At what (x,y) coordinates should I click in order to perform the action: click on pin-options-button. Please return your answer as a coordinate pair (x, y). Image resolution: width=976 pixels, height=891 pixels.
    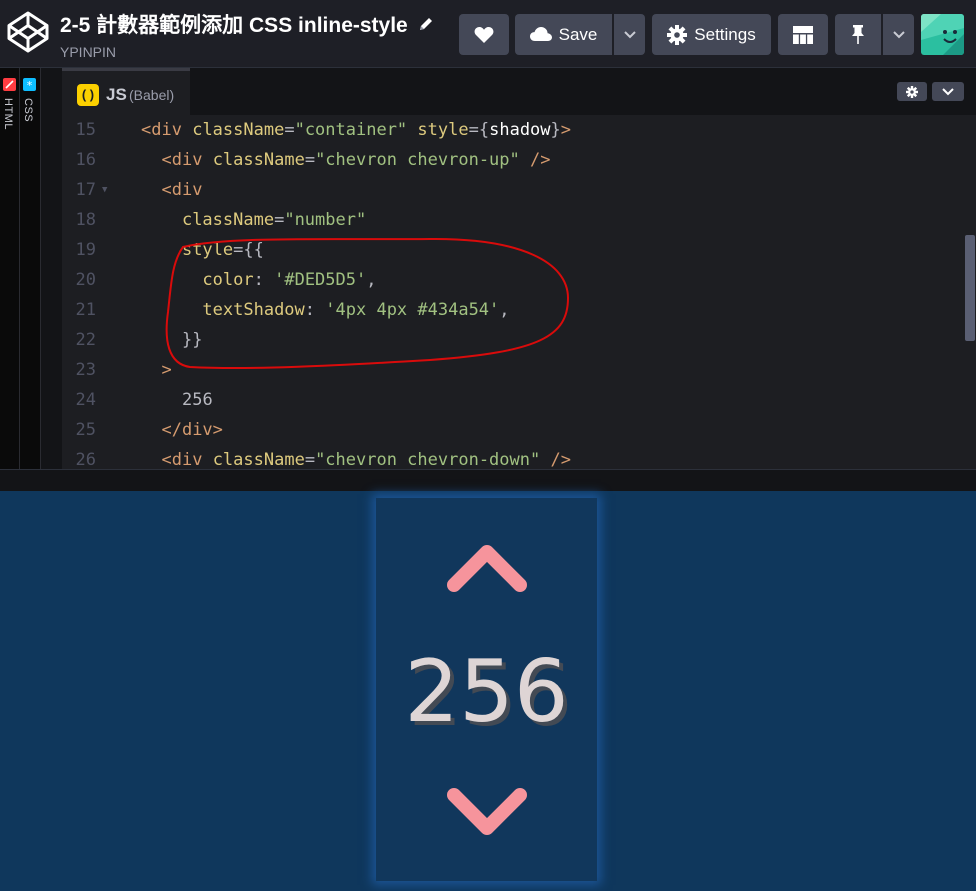
    Looking at the image, I should click on (898, 34).